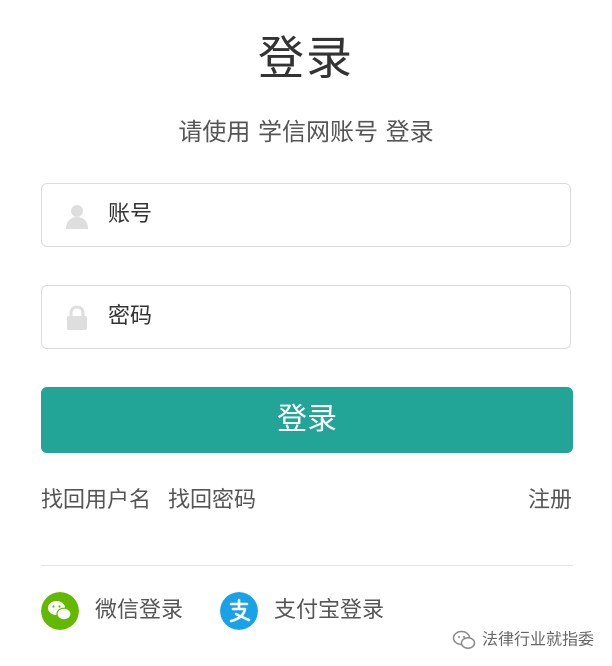 This screenshot has width=612, height=666. Describe the element at coordinates (212, 498) in the screenshot. I see `find-password-link: 找回密码` at that location.